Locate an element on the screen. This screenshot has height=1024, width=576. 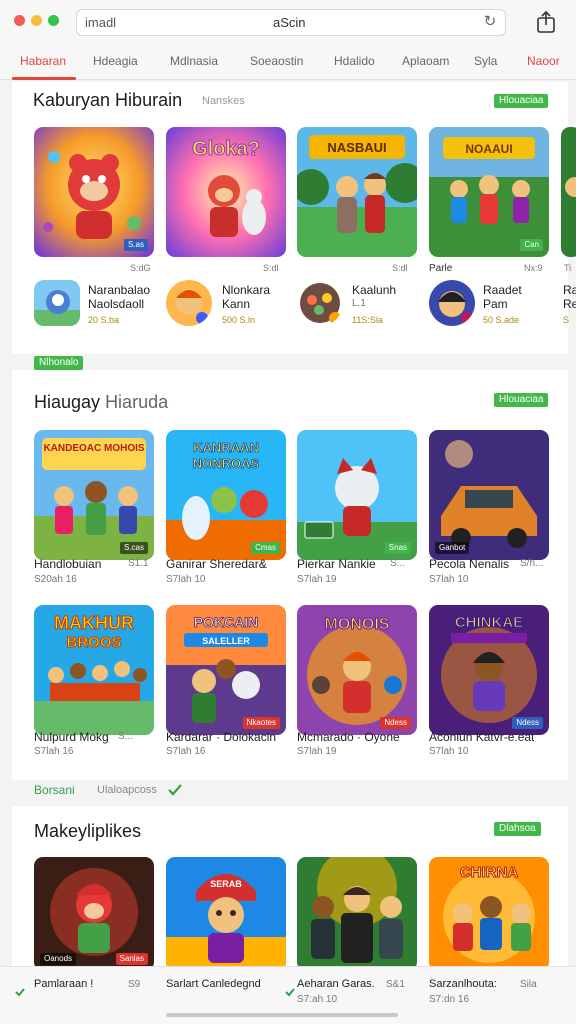
app-title: Raadet is located at coordinates (502, 290).